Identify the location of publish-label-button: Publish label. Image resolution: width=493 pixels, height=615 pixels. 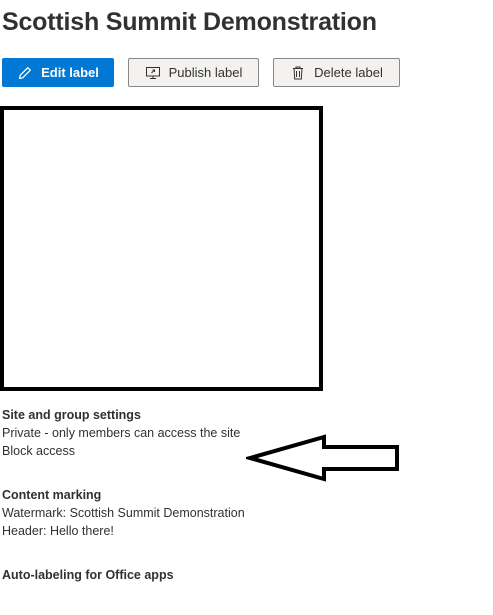
(193, 72).